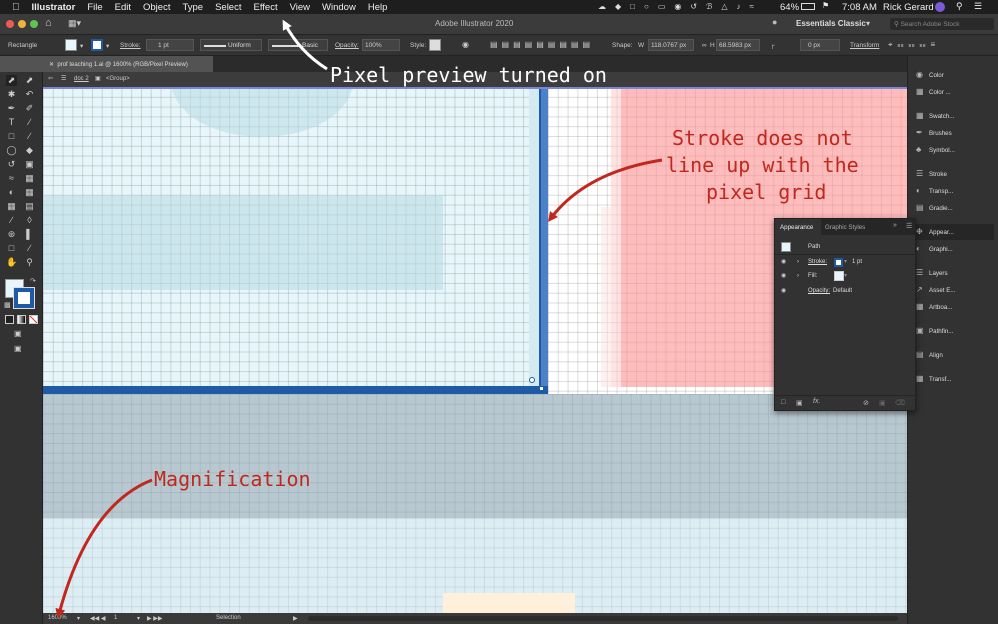  I want to click on artboard-nav-prev-icon: ◀◀ ◀, so click(98, 618).